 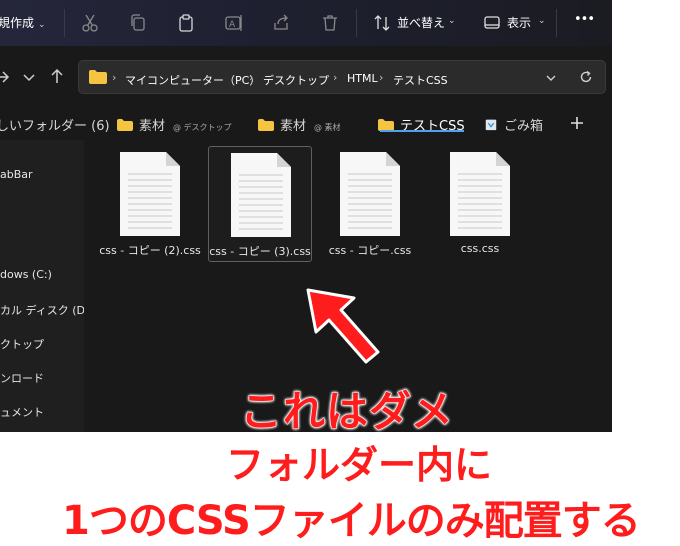 I want to click on tab-test-css-active: テストCSS, so click(x=421, y=125).